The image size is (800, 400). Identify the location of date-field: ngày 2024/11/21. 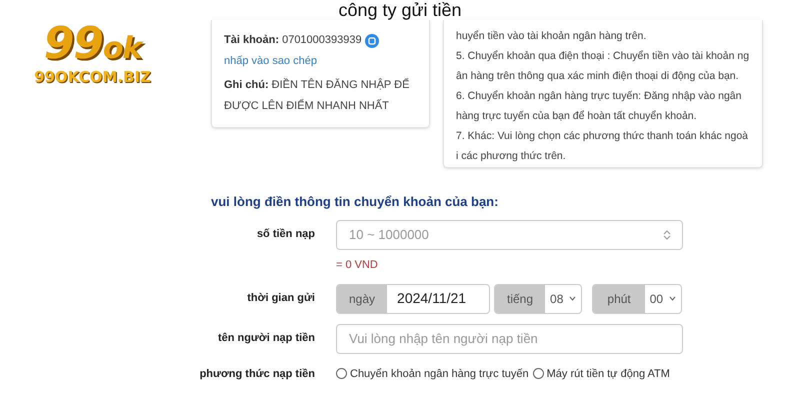
(413, 299).